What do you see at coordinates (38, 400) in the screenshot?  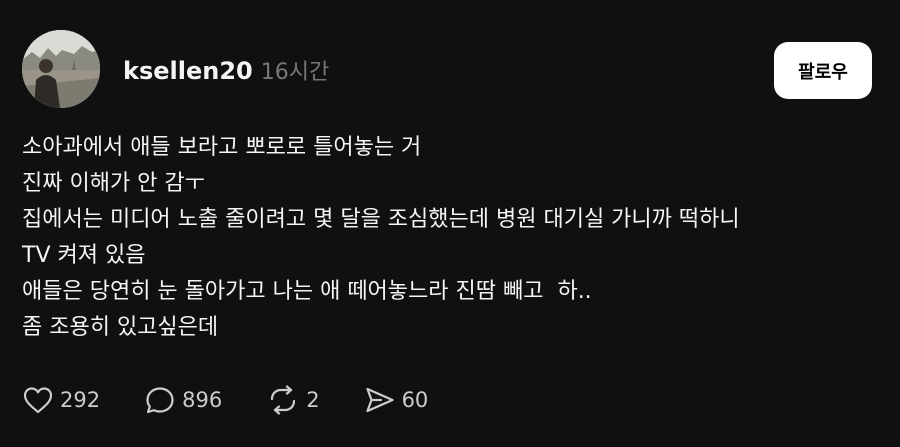 I see `heart-icon` at bounding box center [38, 400].